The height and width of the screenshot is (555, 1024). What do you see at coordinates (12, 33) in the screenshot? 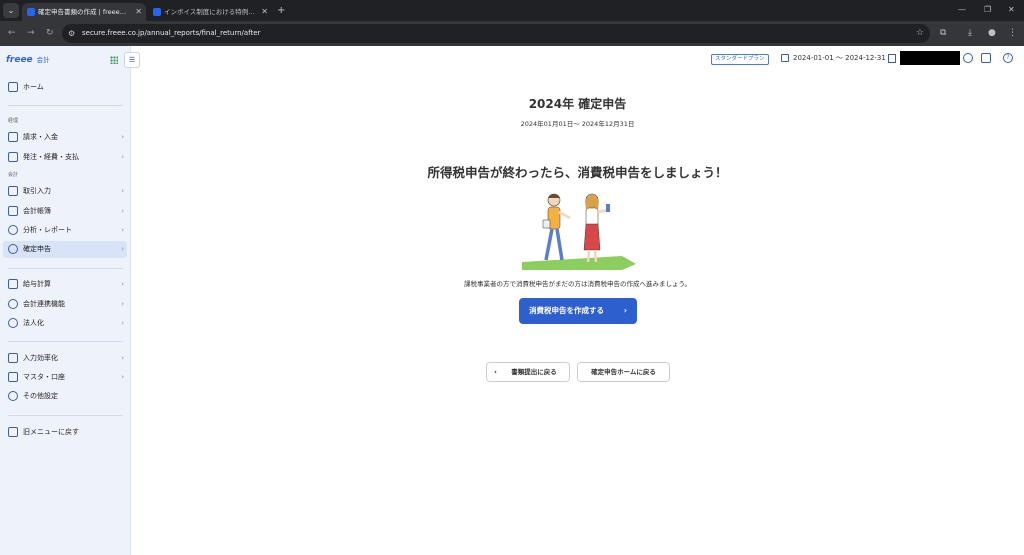
I see `back-icon: ←` at bounding box center [12, 33].